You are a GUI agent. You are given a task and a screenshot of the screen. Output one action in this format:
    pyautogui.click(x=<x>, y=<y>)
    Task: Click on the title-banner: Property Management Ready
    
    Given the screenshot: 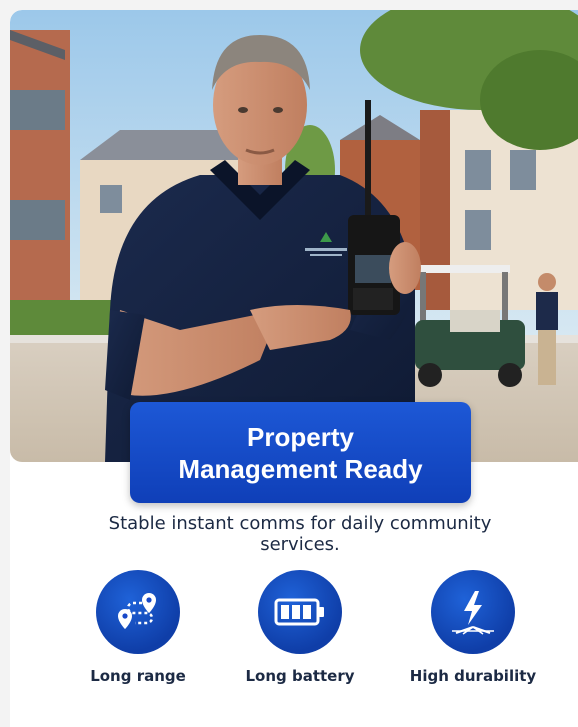 What is the action you would take?
    pyautogui.click(x=300, y=452)
    